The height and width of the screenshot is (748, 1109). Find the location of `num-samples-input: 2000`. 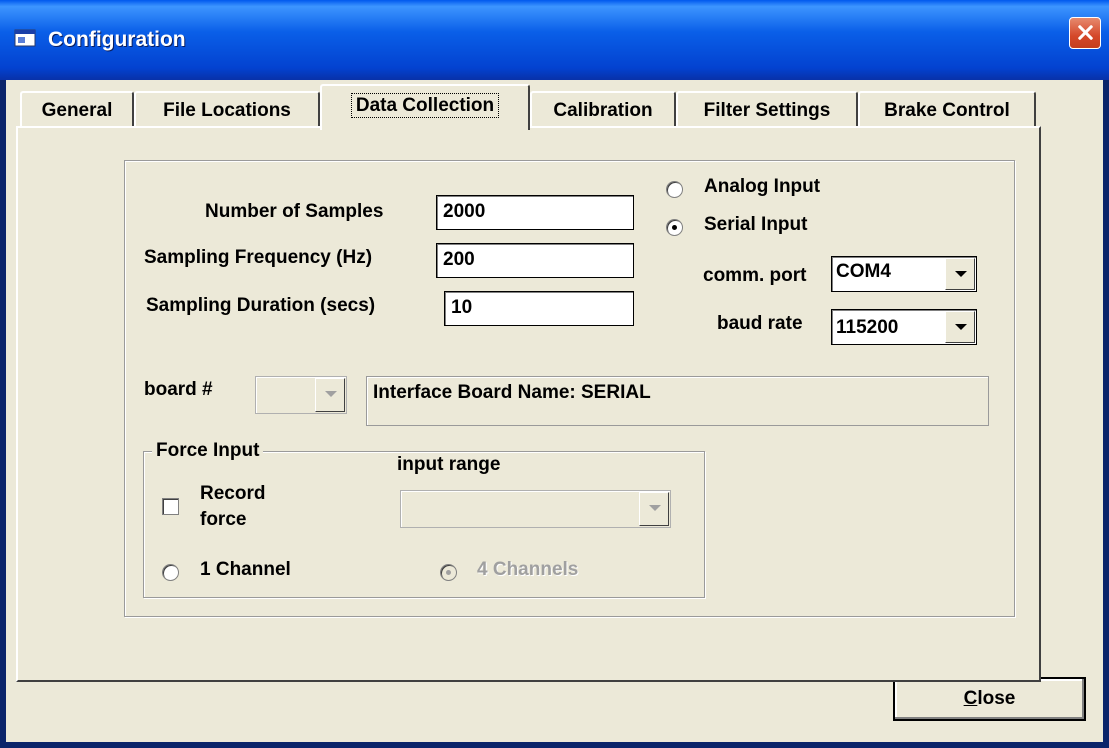

num-samples-input: 2000 is located at coordinates (535, 212).